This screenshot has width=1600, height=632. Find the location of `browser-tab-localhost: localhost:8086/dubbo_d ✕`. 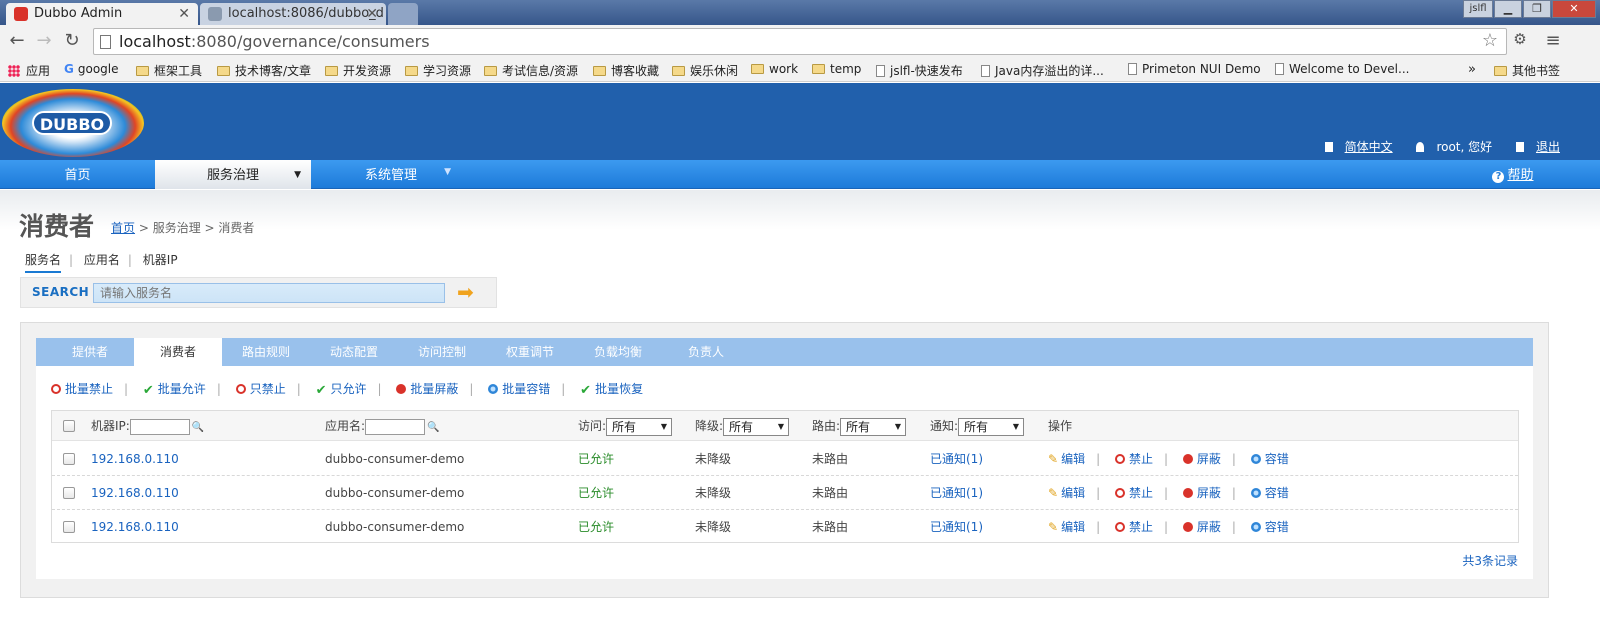

browser-tab-localhost: localhost:8086/dubbo_d ✕ is located at coordinates (293, 14).